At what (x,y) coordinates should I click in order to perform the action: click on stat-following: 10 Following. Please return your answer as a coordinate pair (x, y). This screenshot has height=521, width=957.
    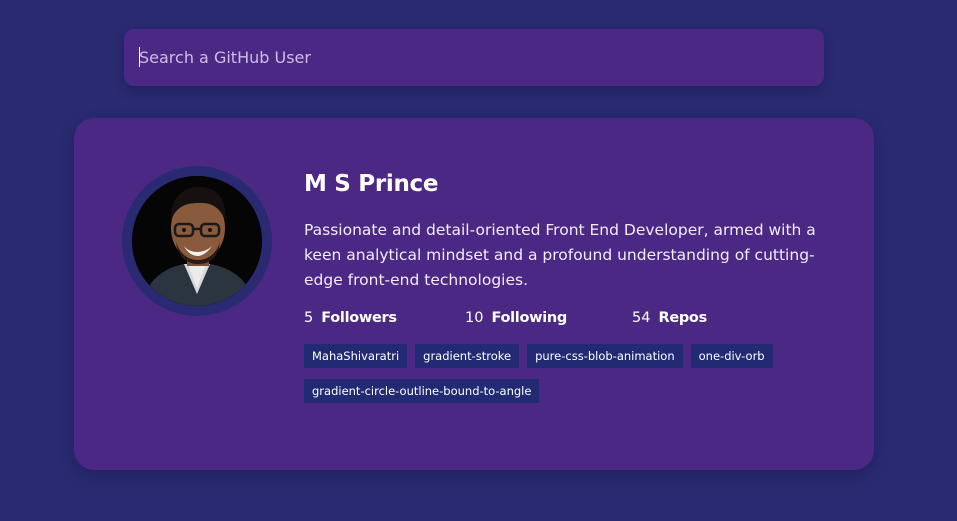
    Looking at the image, I should click on (548, 318).